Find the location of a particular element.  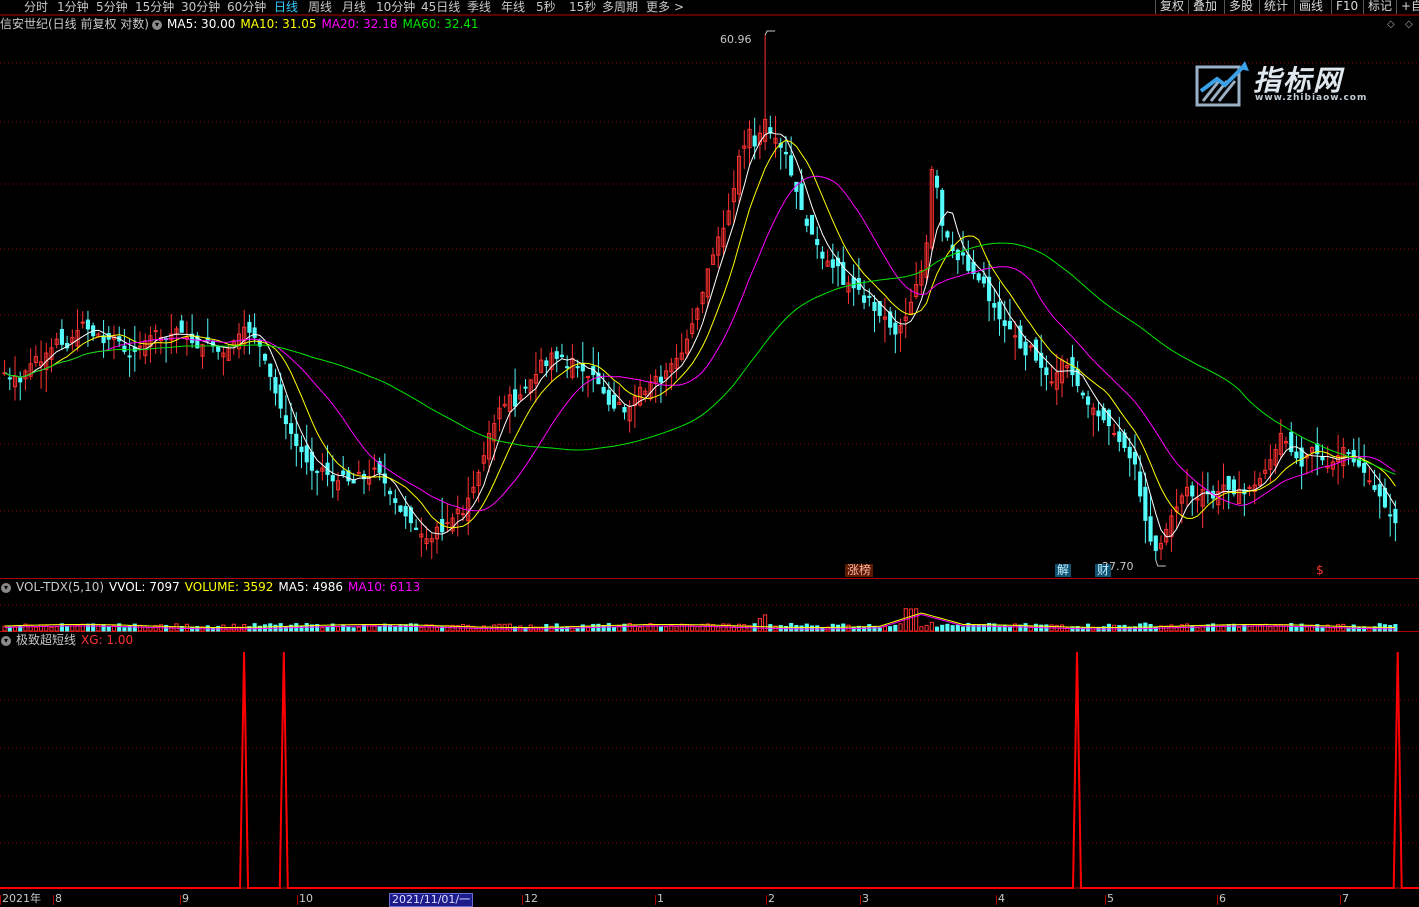

x-axis-label-0: 2021年 is located at coordinates (21, 898).